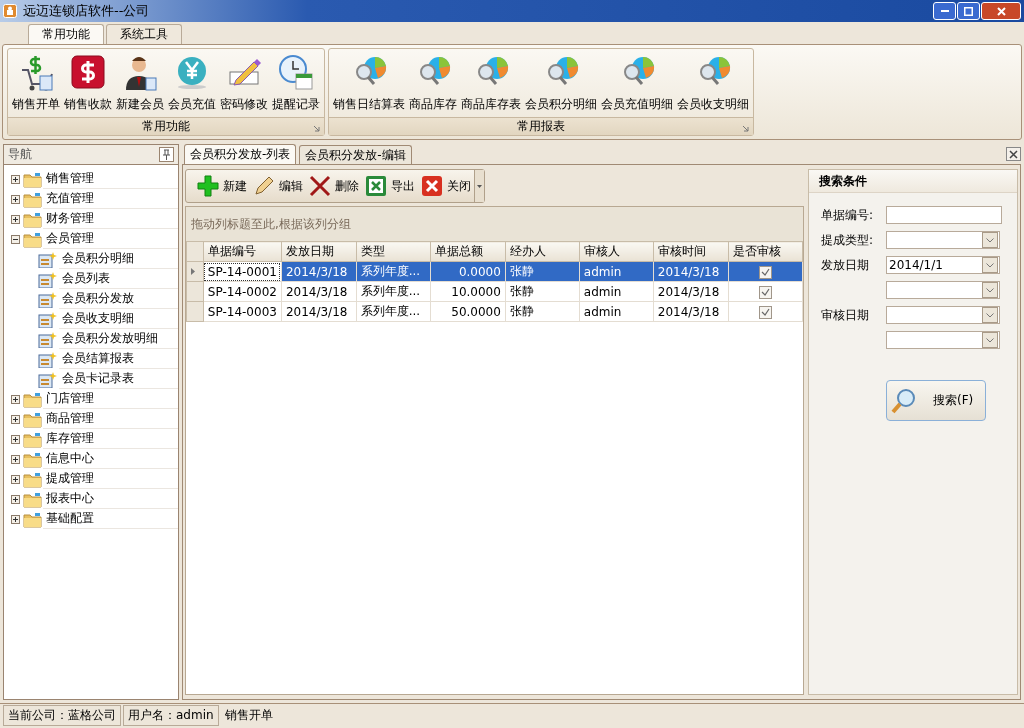  I want to click on tree-item: 提成管理, so click(110, 479).